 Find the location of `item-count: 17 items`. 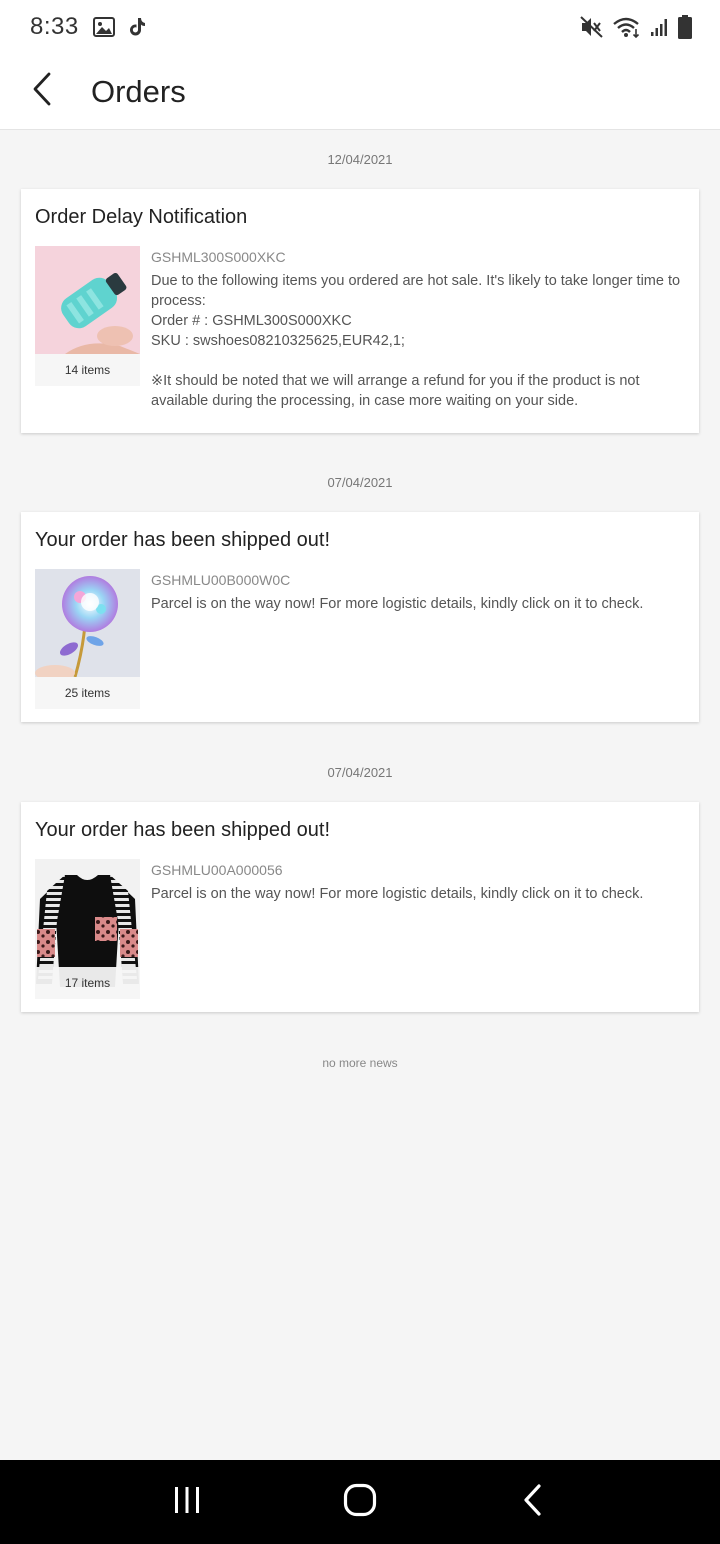

item-count: 17 items is located at coordinates (87, 983).